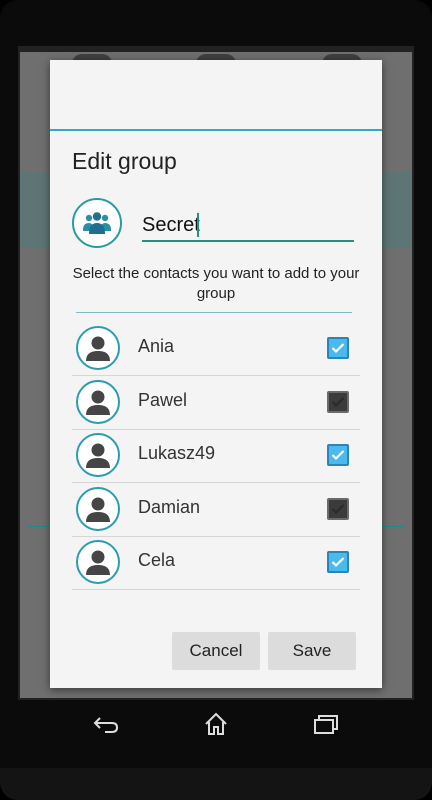 The width and height of the screenshot is (432, 800). Describe the element at coordinates (216, 724) in the screenshot. I see `home-icon` at that location.